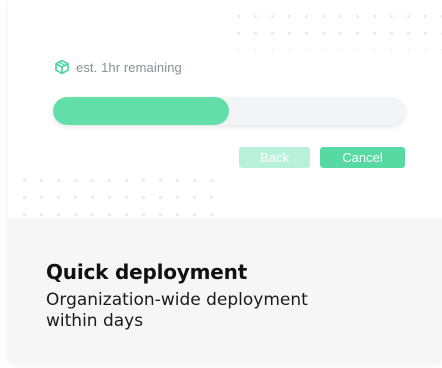 The height and width of the screenshot is (368, 442). What do you see at coordinates (129, 67) in the screenshot?
I see `time-remaining-text: est. 1hr remaining` at bounding box center [129, 67].